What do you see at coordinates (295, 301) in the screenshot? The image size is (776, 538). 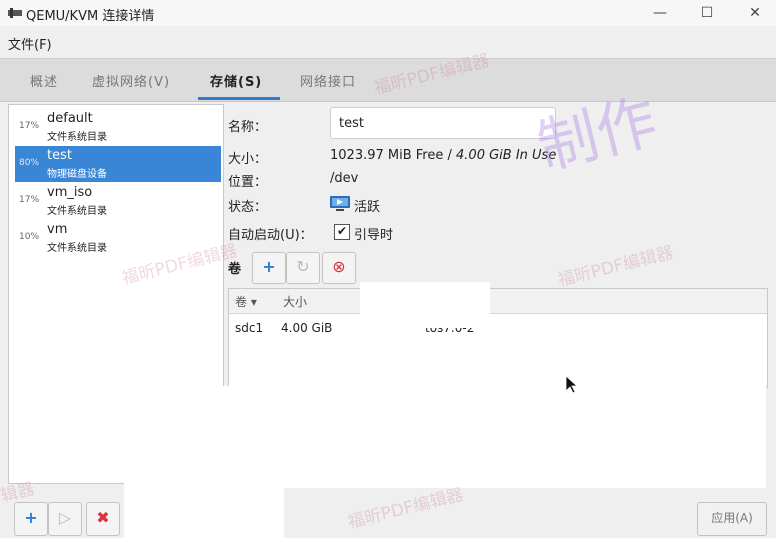 I see `column-size: 大小` at bounding box center [295, 301].